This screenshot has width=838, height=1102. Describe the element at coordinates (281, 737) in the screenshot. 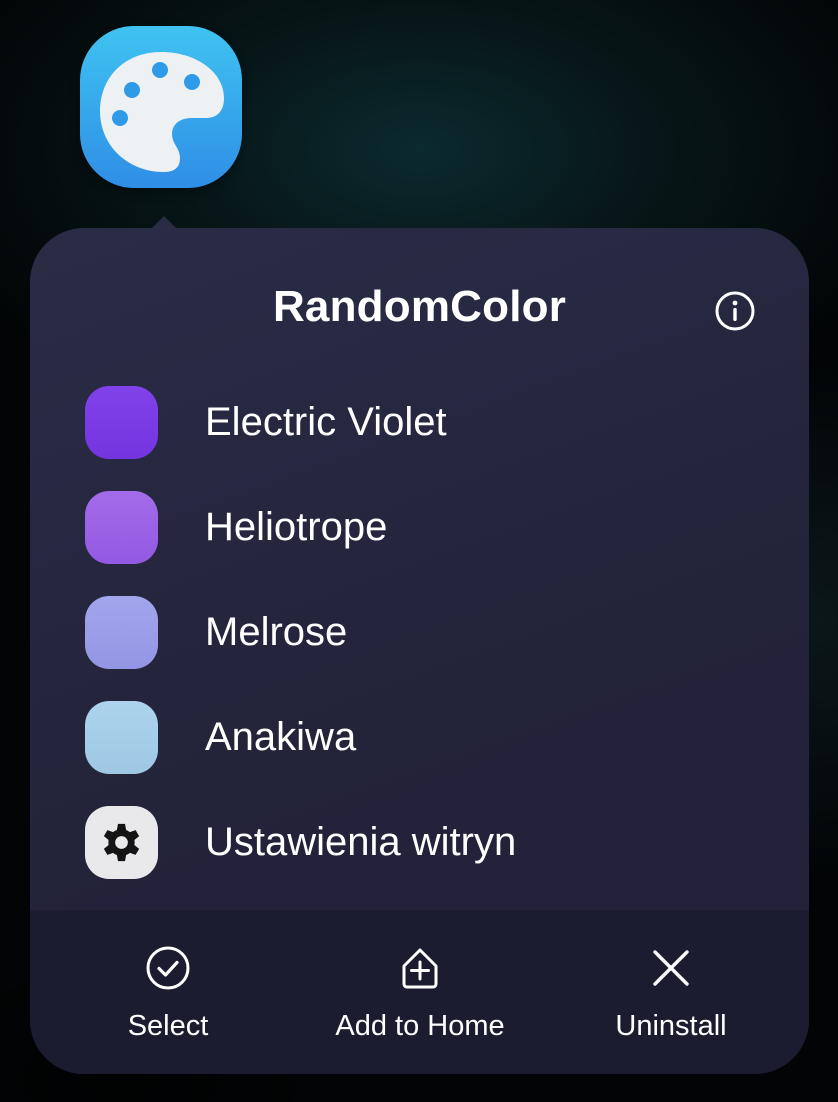

I see `shortcut-label: Anakiwa` at that location.